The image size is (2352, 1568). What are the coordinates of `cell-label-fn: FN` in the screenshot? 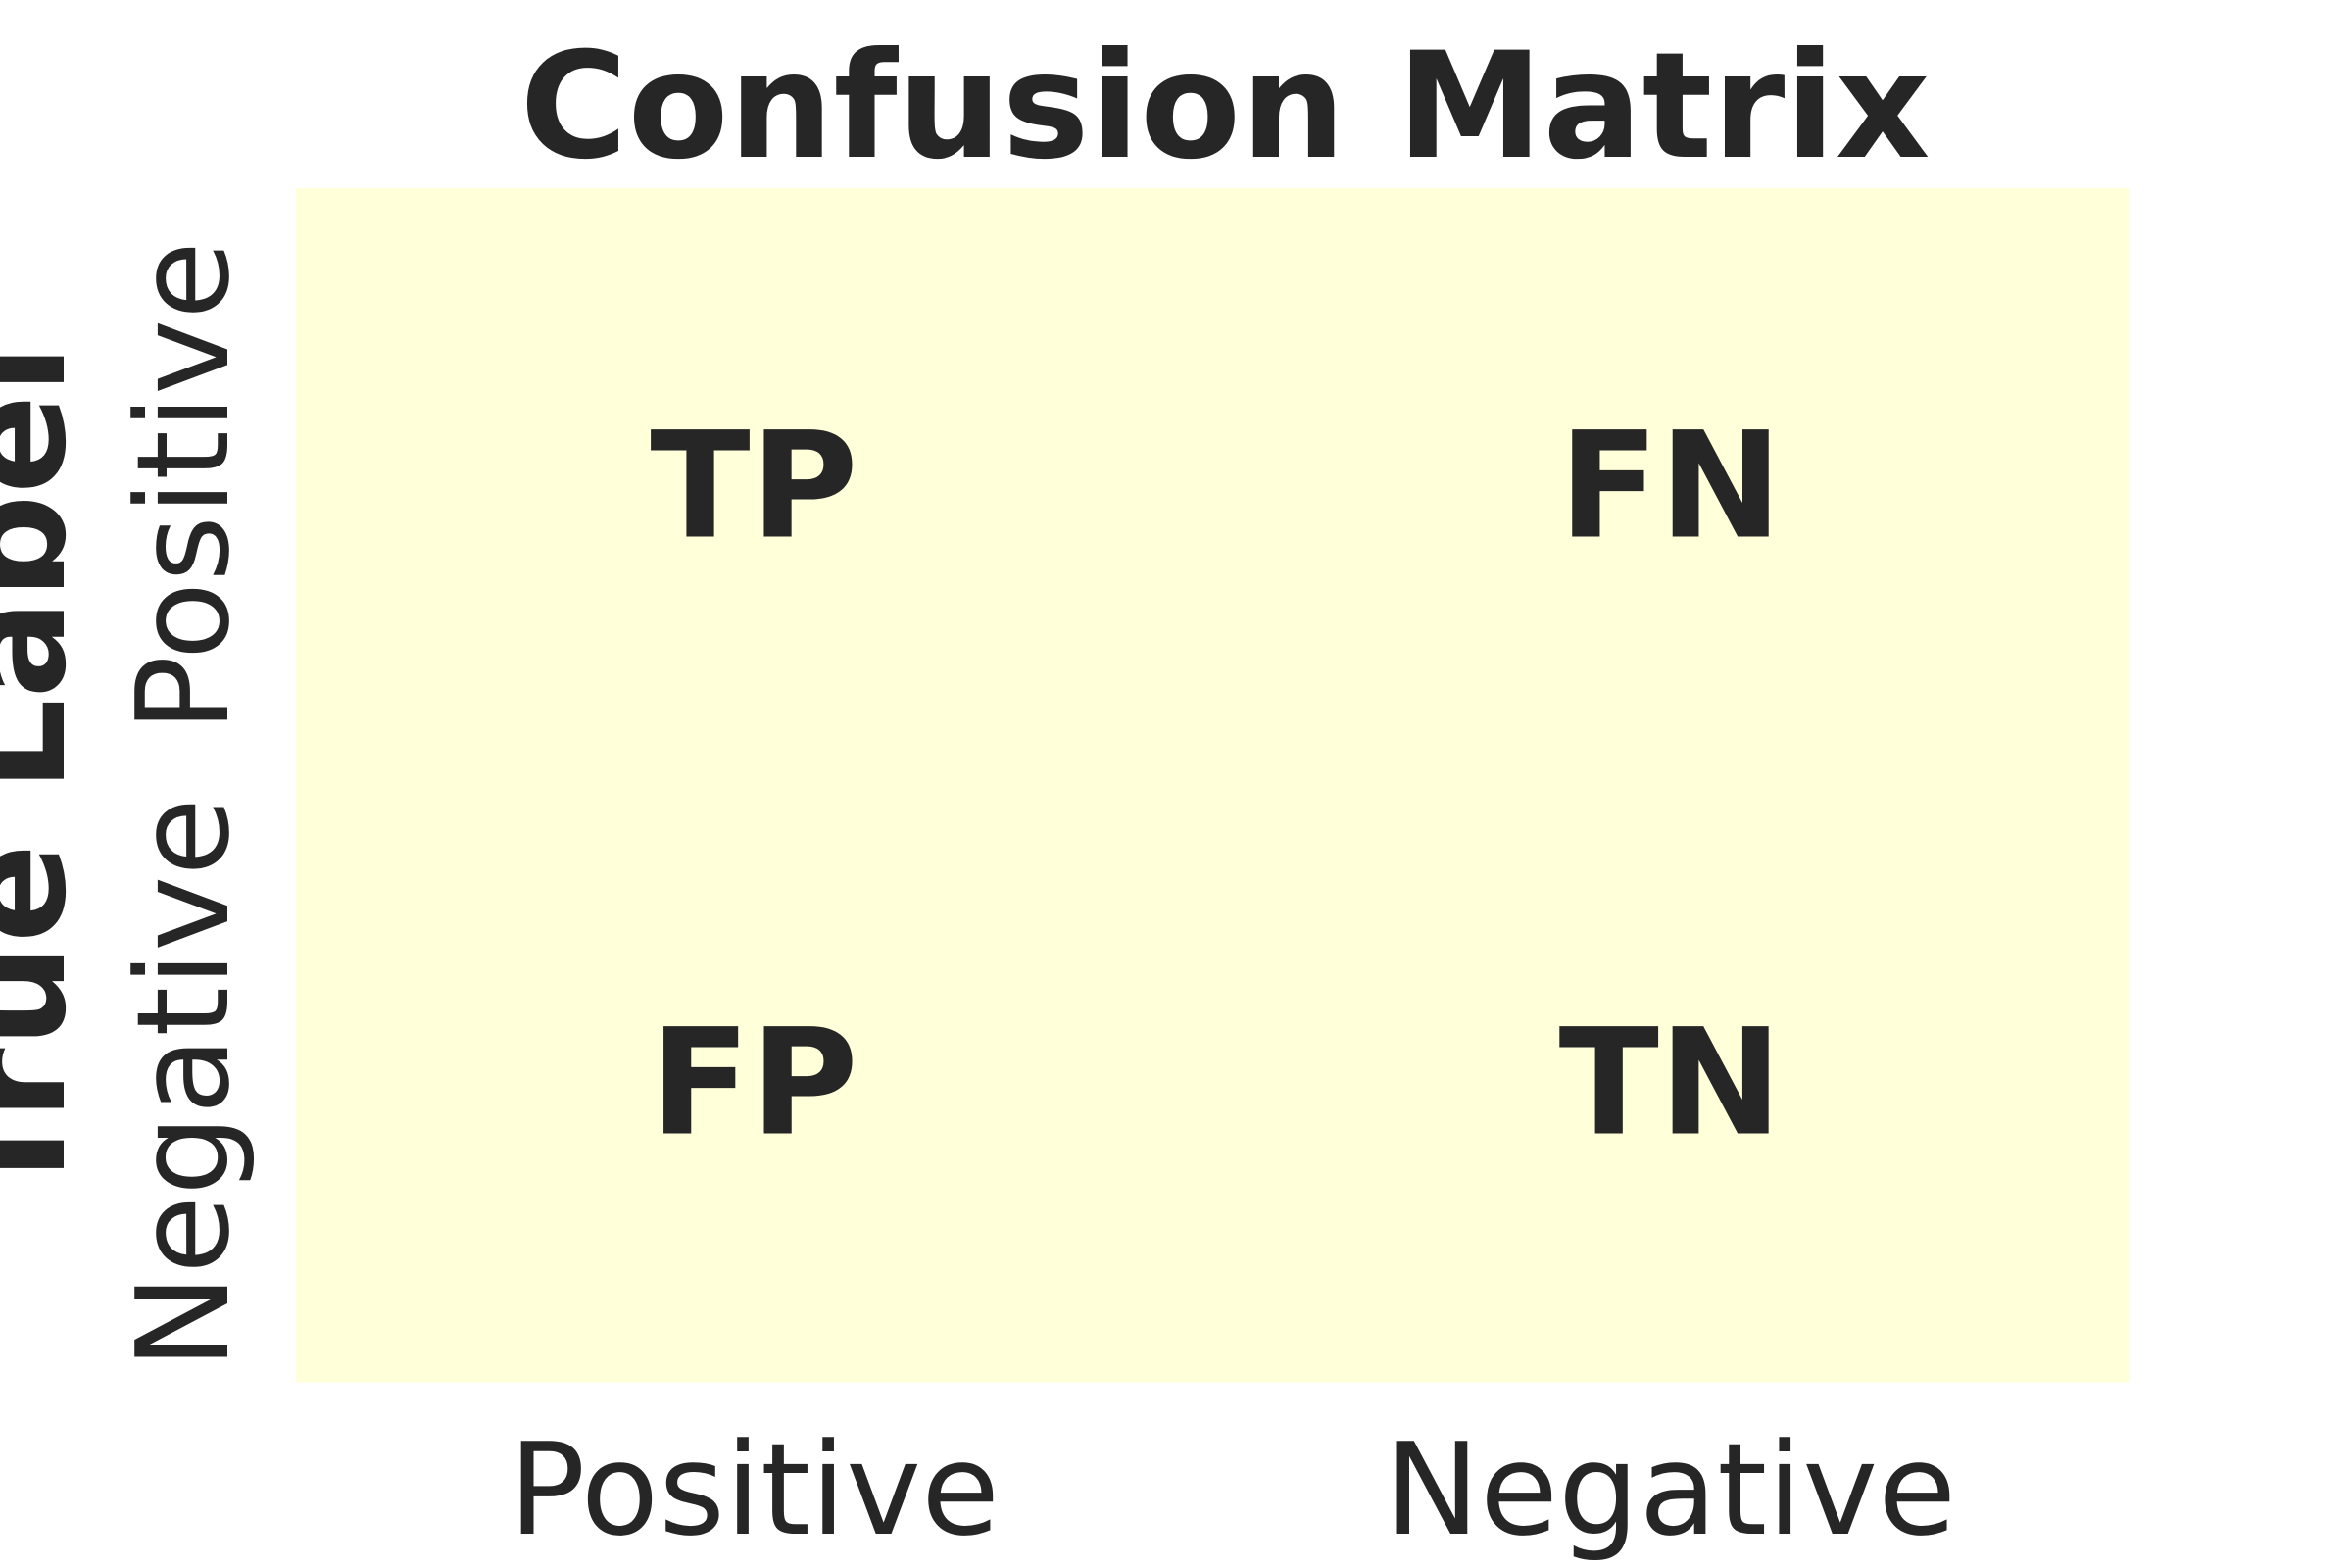 It's located at (1670, 487).